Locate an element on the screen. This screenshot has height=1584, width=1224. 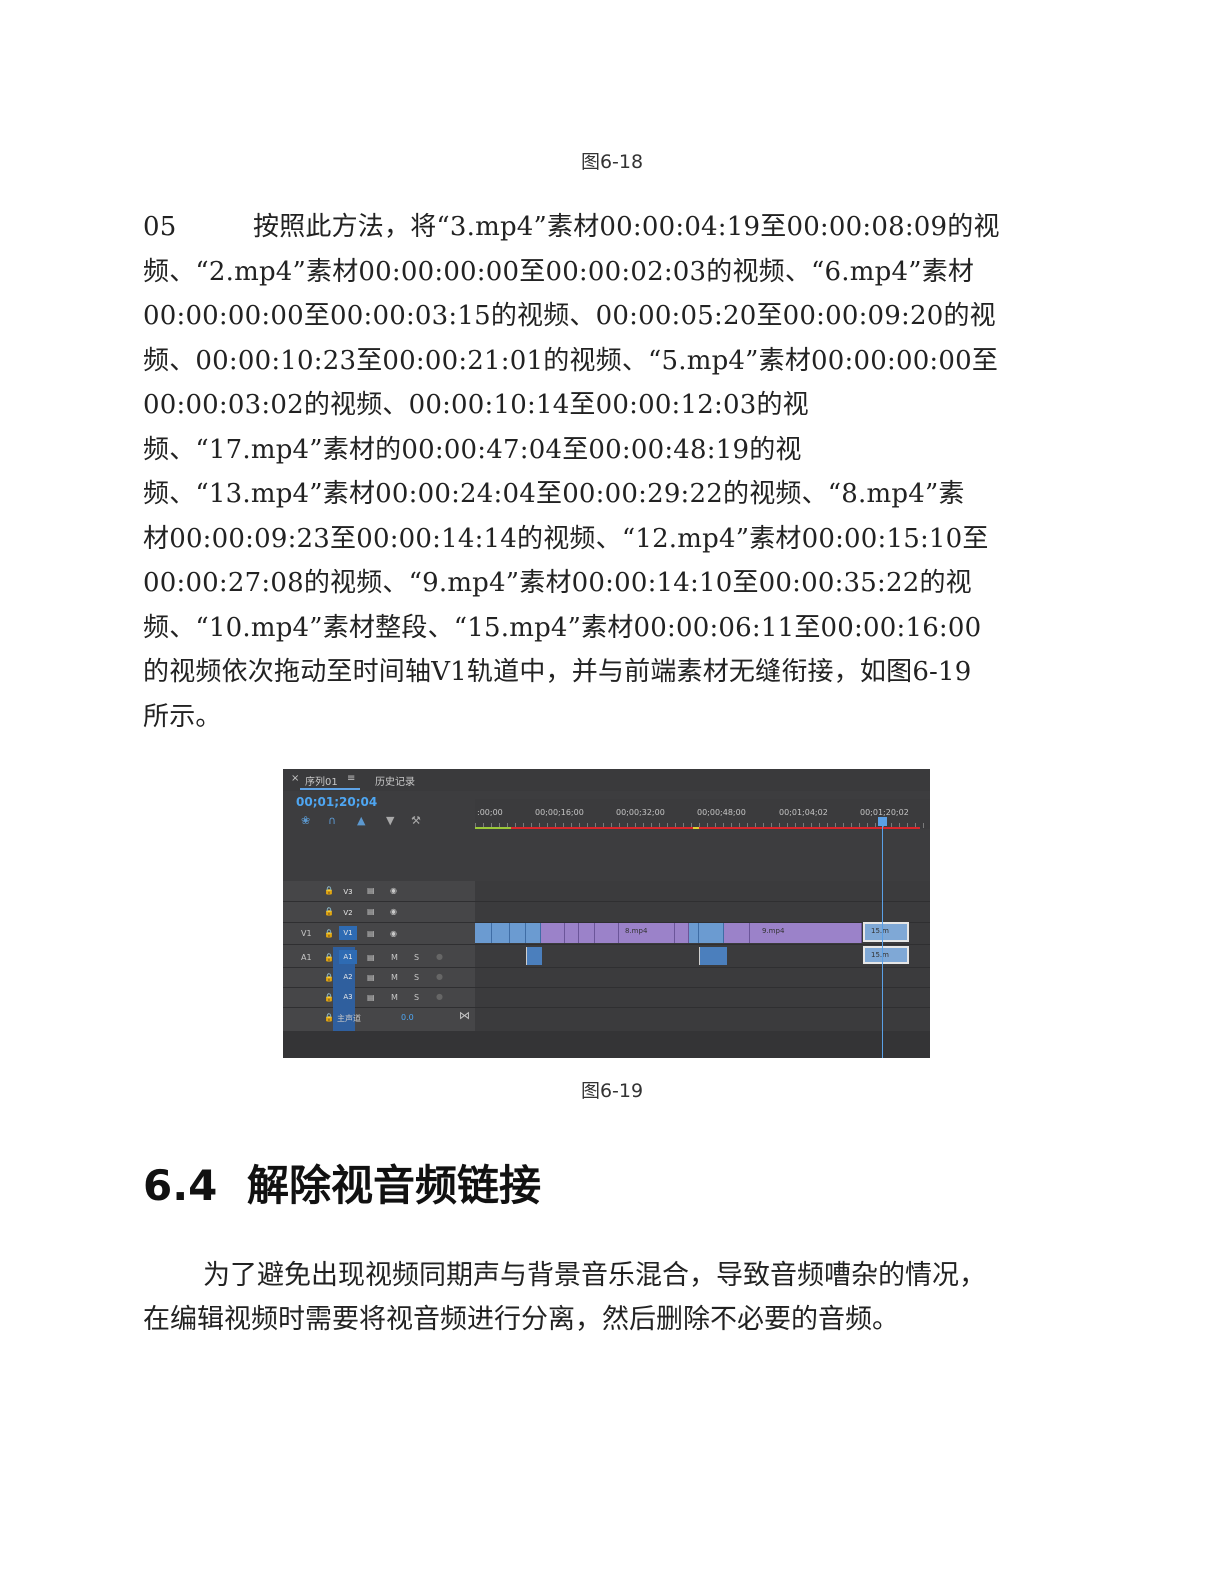
track-v3: V3 is located at coordinates (348, 892).